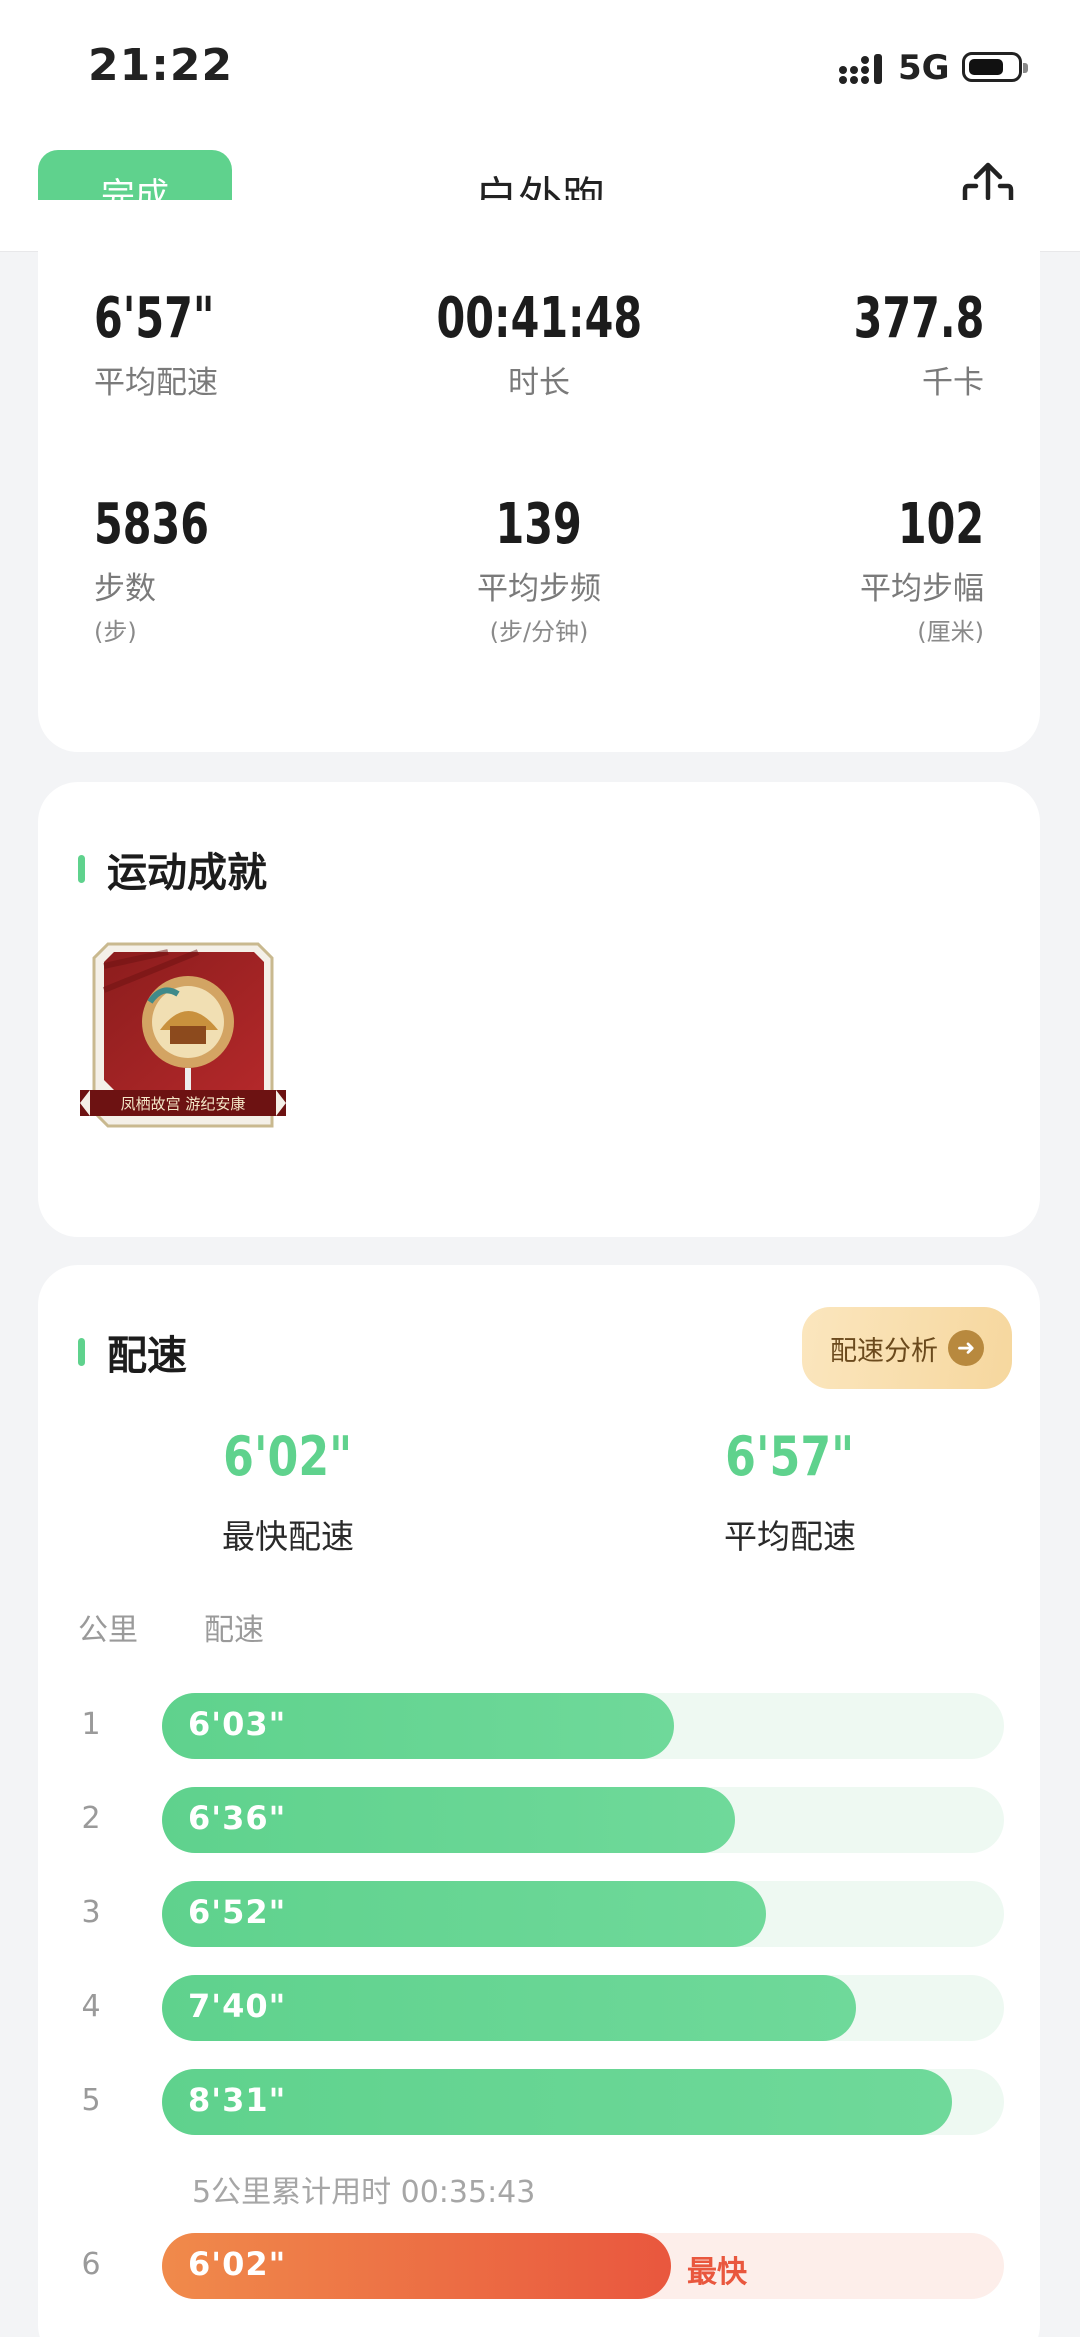 The height and width of the screenshot is (2337, 1080). What do you see at coordinates (922, 569) in the screenshot?
I see `stride-stat: 102 平均步幅 (厘米)` at bounding box center [922, 569].